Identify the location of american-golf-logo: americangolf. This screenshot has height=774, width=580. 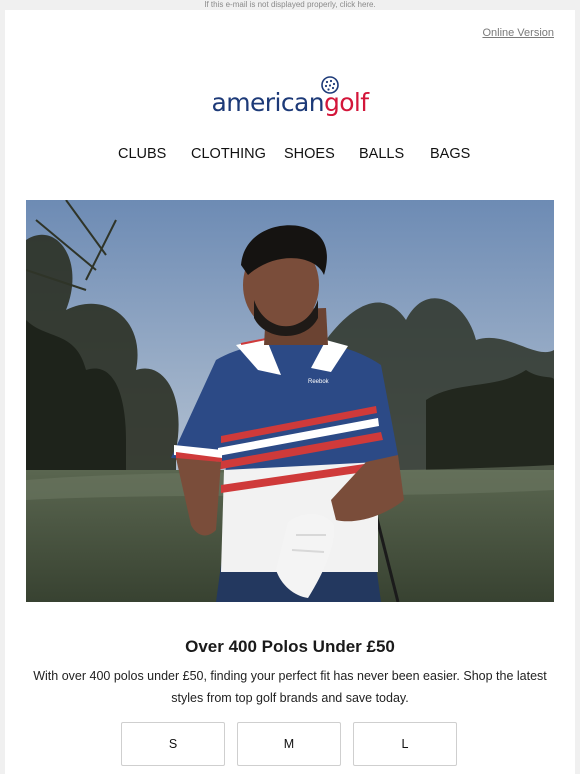
(290, 97).